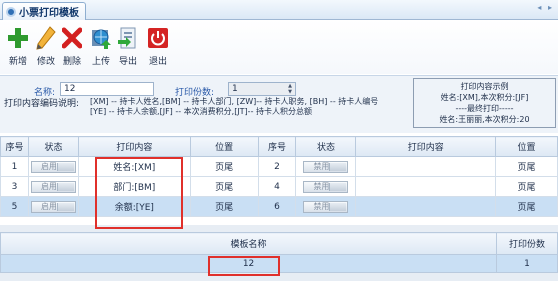 This screenshot has width=558, height=281. What do you see at coordinates (14, 186) in the screenshot?
I see `row-number: 3` at bounding box center [14, 186].